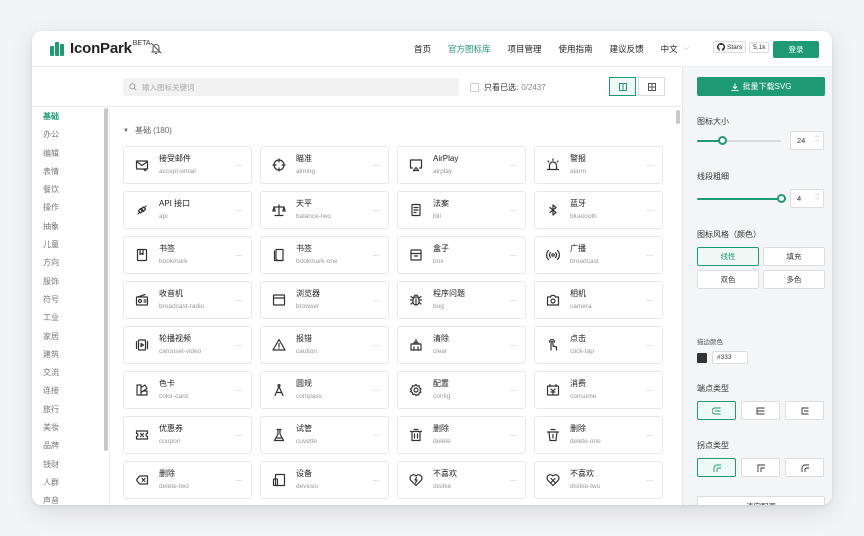  I want to click on icon-card: 收音机 broadcast-radio ···, so click(187, 300).